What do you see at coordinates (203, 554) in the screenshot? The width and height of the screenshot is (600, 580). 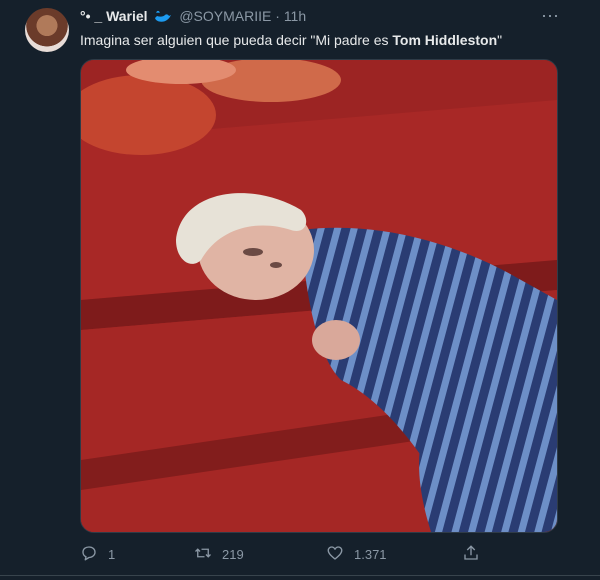 I see `retweet-icon` at bounding box center [203, 554].